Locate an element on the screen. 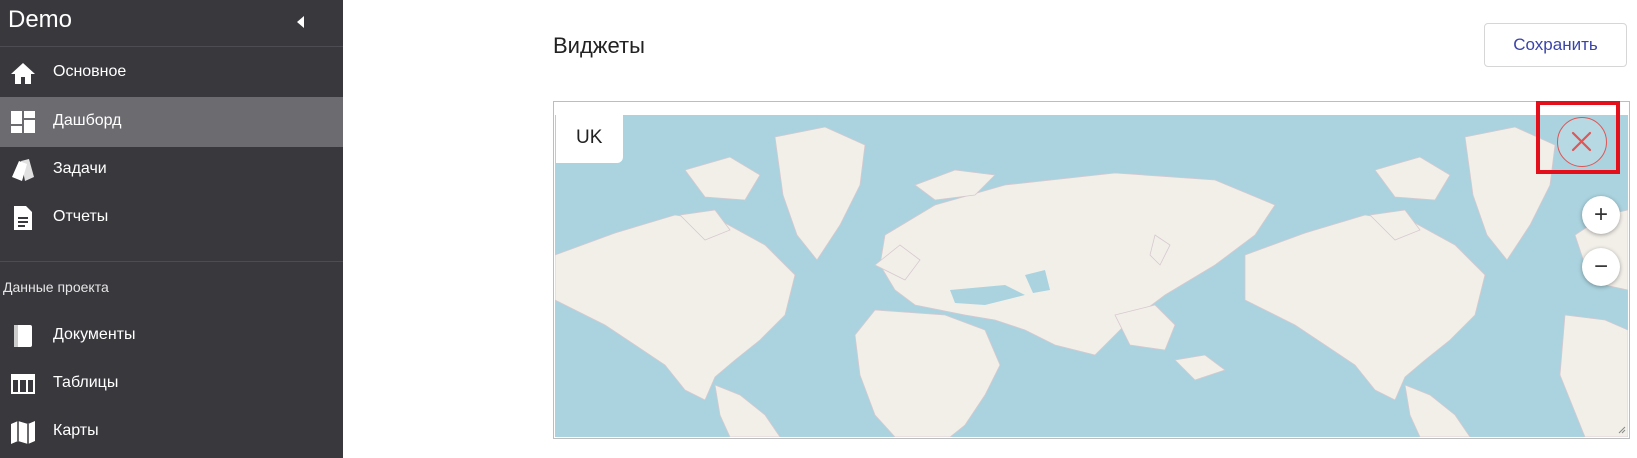 Image resolution: width=1637 pixels, height=458 pixels. document-icon is located at coordinates (23, 218).